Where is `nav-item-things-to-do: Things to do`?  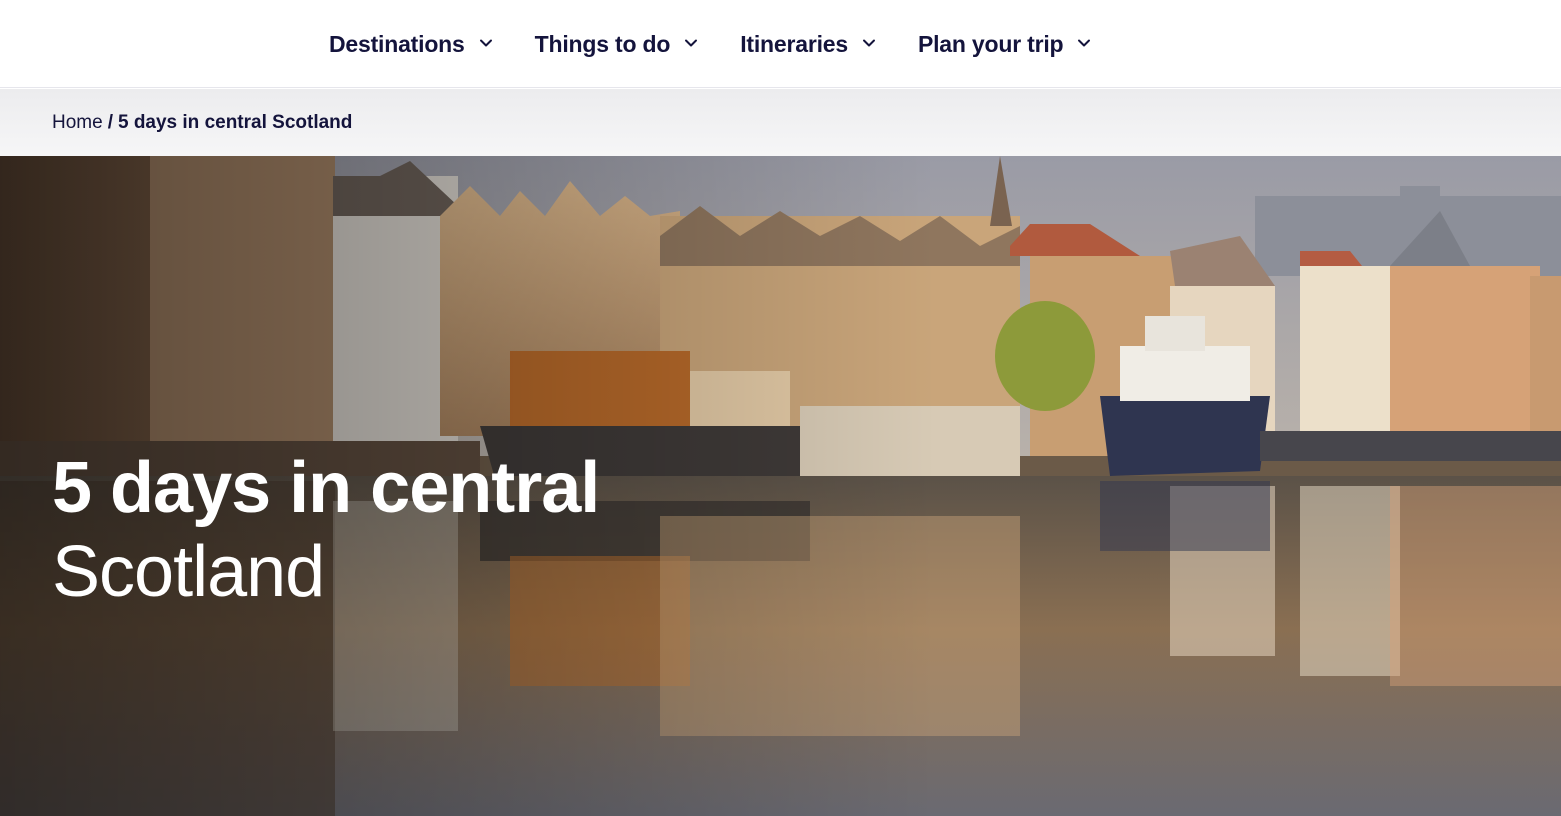
nav-item-things-to-do: Things to do is located at coordinates (617, 44).